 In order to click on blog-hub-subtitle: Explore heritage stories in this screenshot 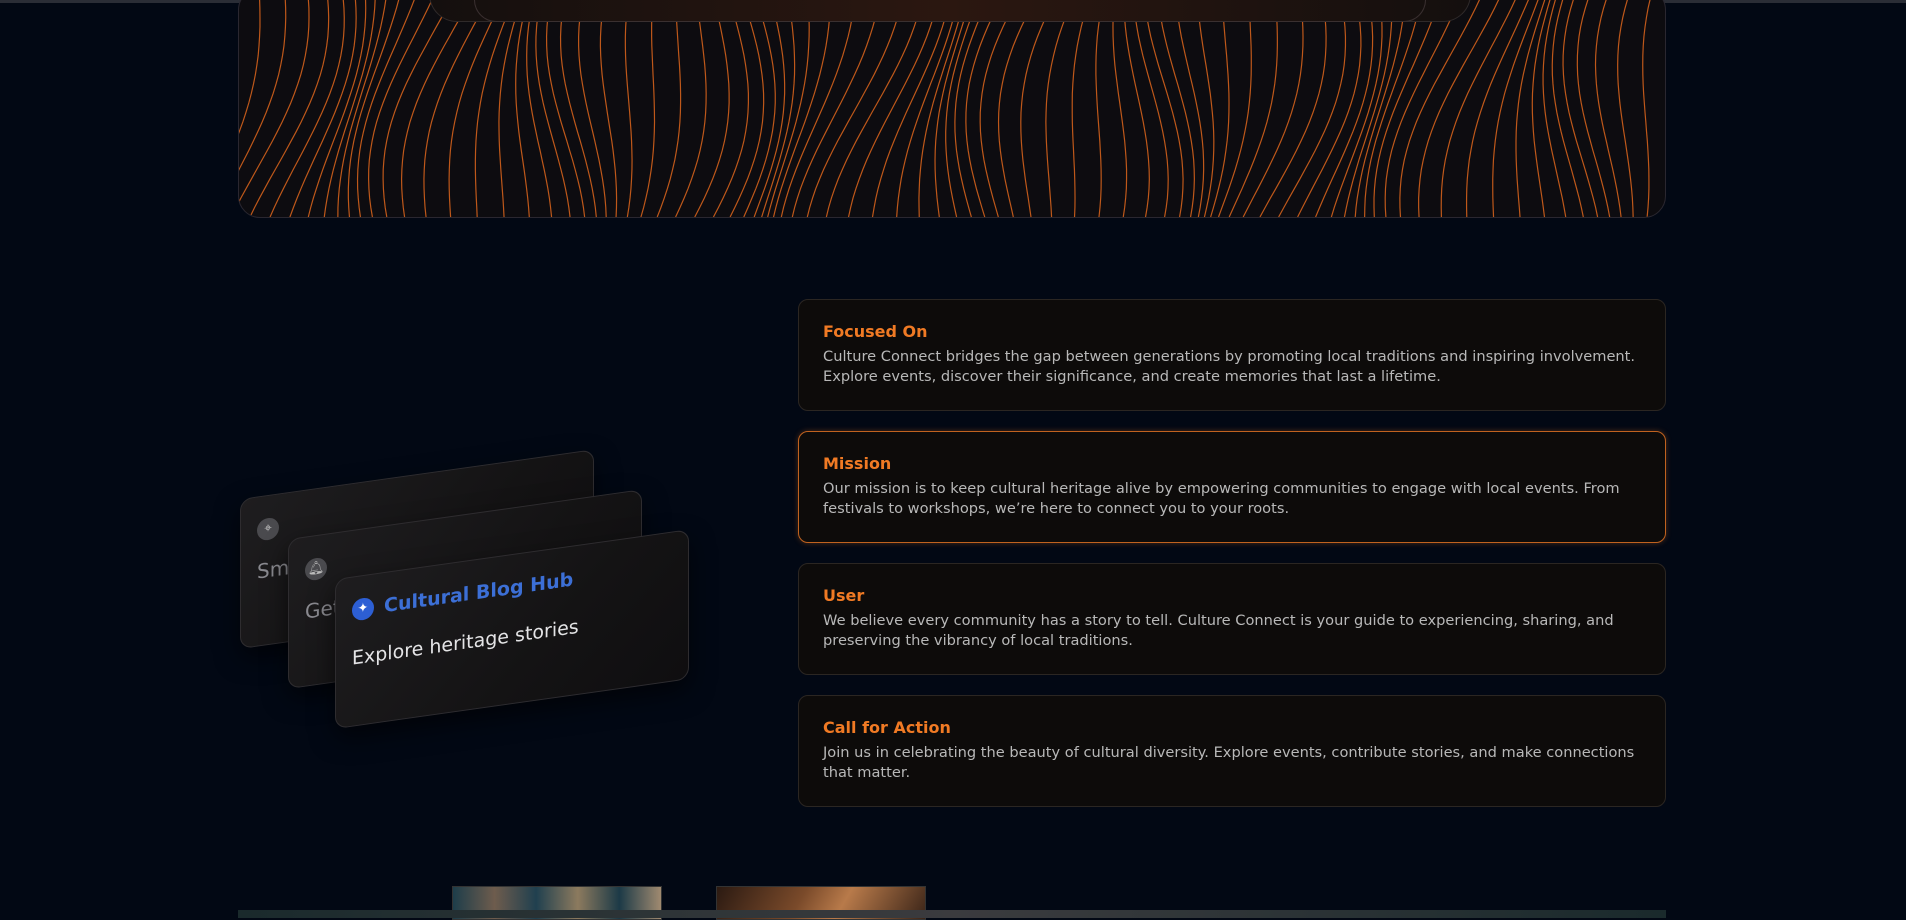, I will do `click(465, 642)`.